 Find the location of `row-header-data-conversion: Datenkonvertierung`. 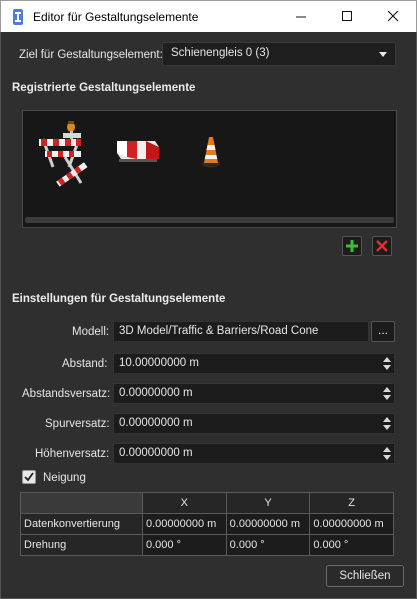

row-header-data-conversion: Datenkonvertierung is located at coordinates (81, 524).